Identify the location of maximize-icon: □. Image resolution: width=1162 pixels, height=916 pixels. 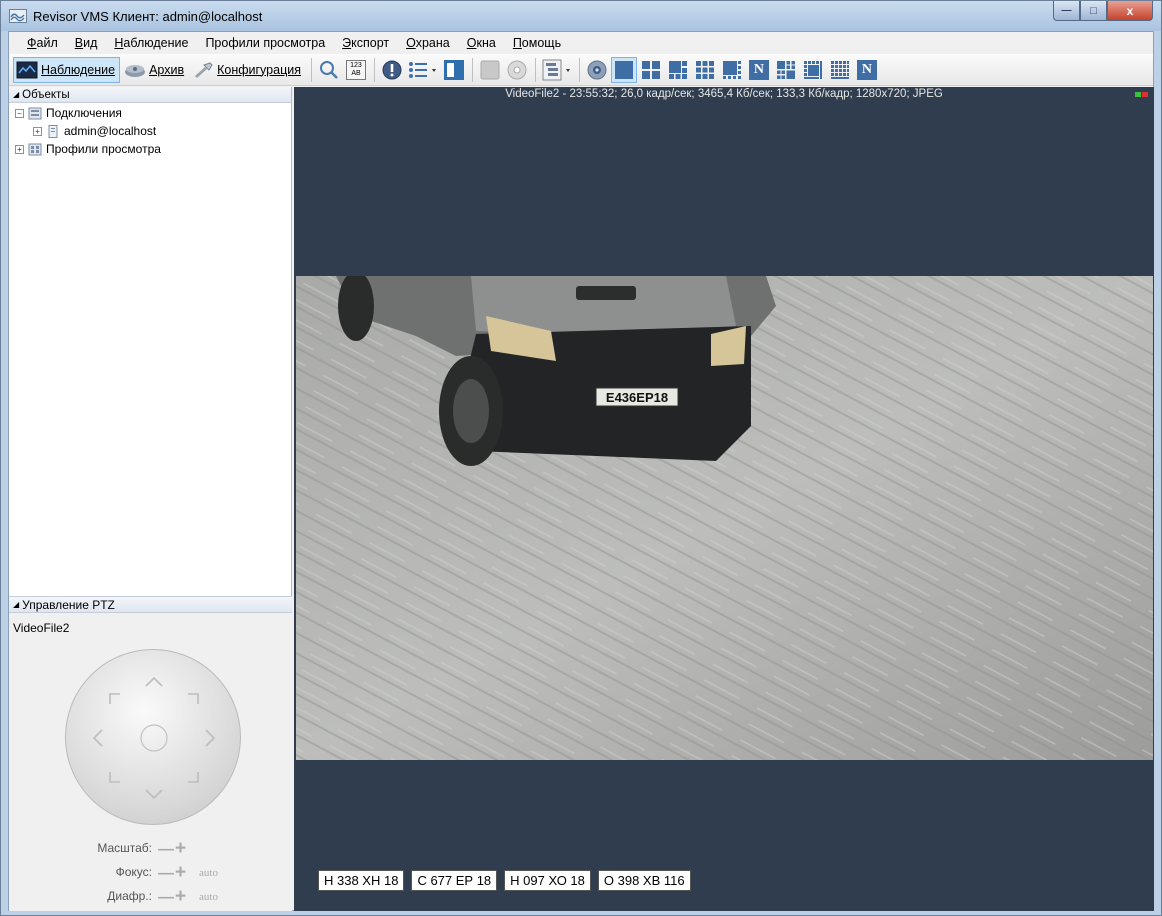
(1093, 10).